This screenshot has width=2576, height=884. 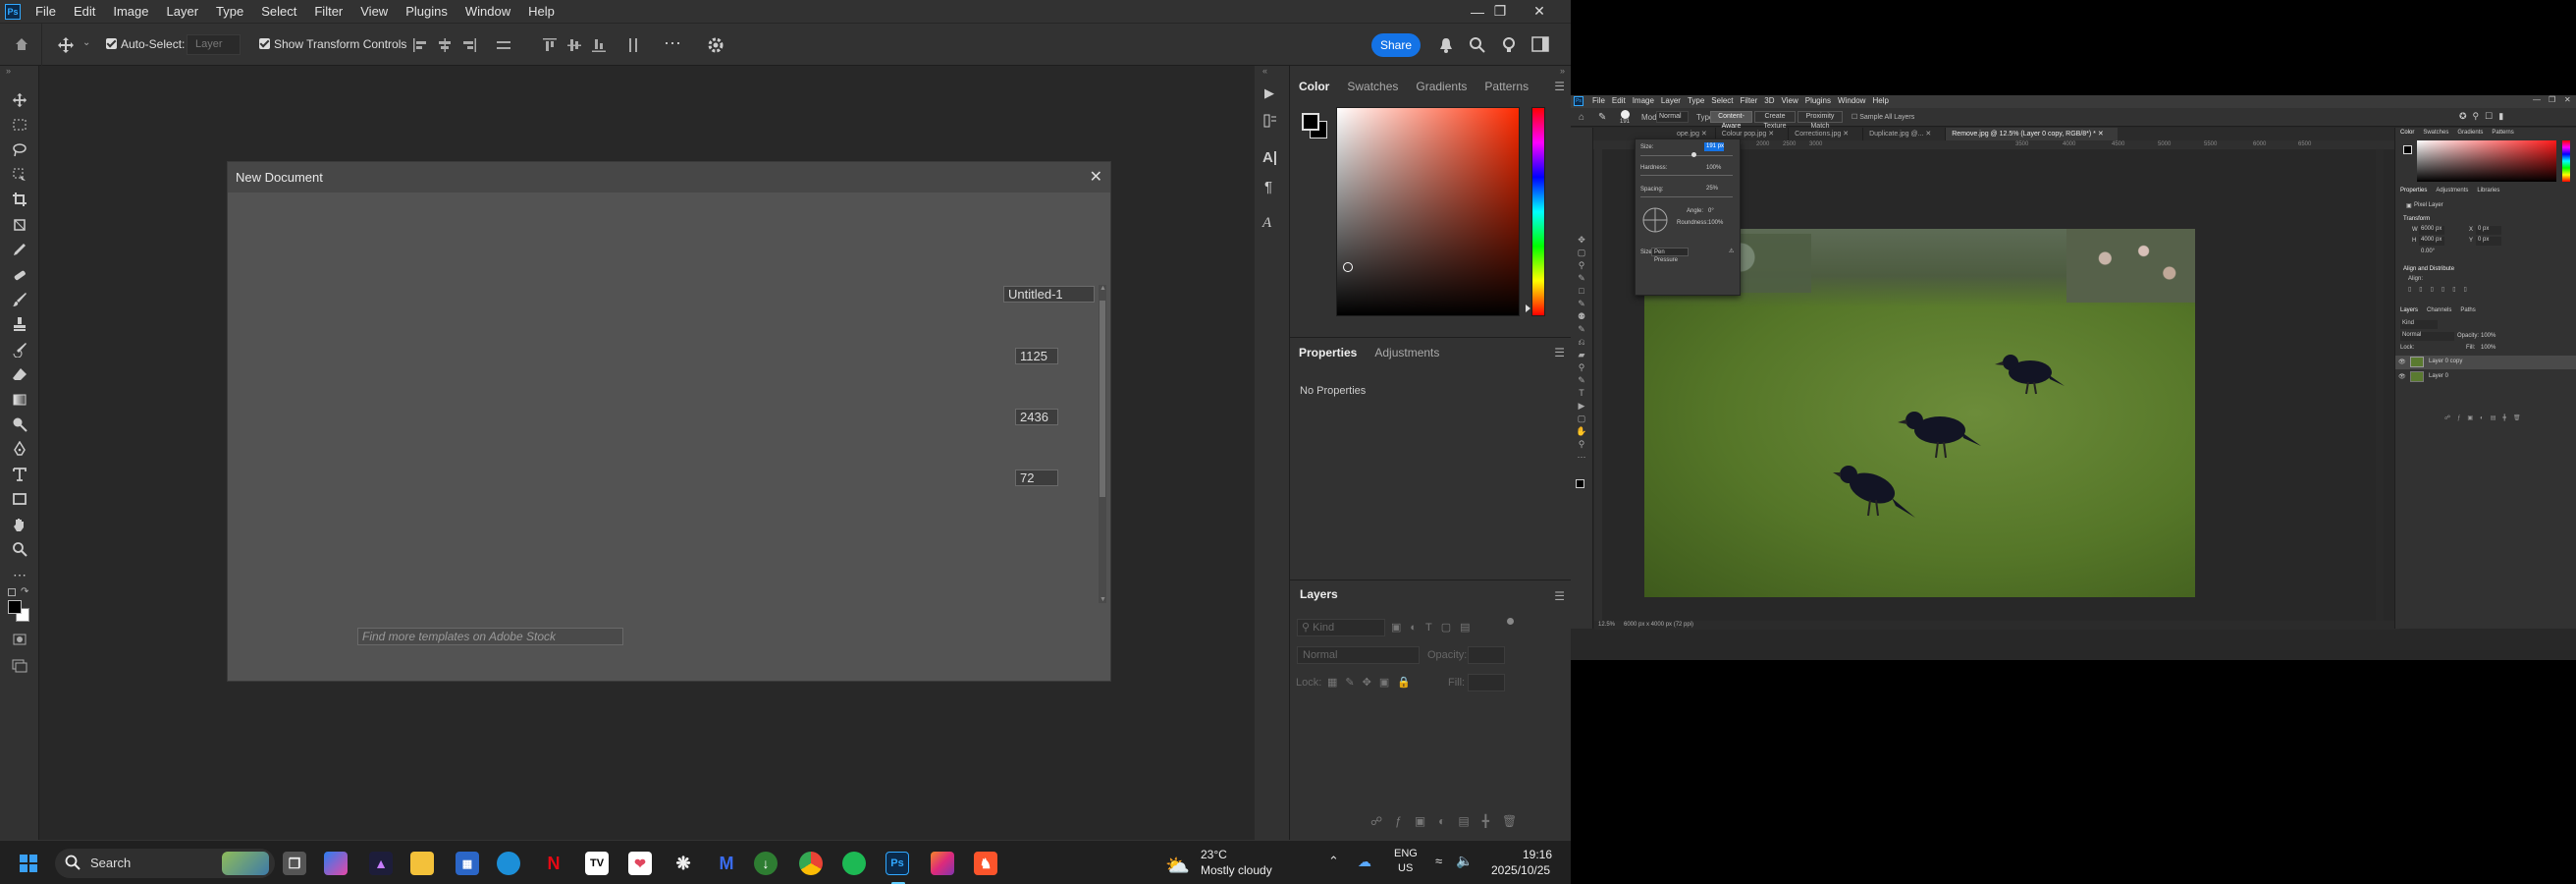 I want to click on tab-gradients: Gradients, so click(x=1441, y=86).